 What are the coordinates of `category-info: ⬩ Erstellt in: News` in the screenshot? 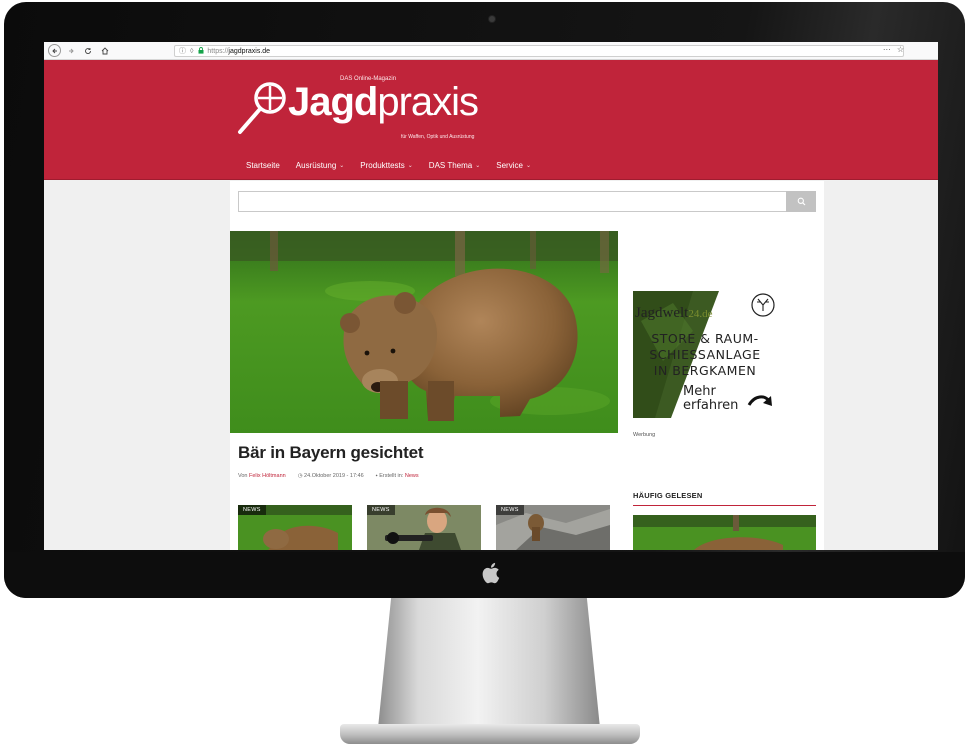 It's located at (397, 476).